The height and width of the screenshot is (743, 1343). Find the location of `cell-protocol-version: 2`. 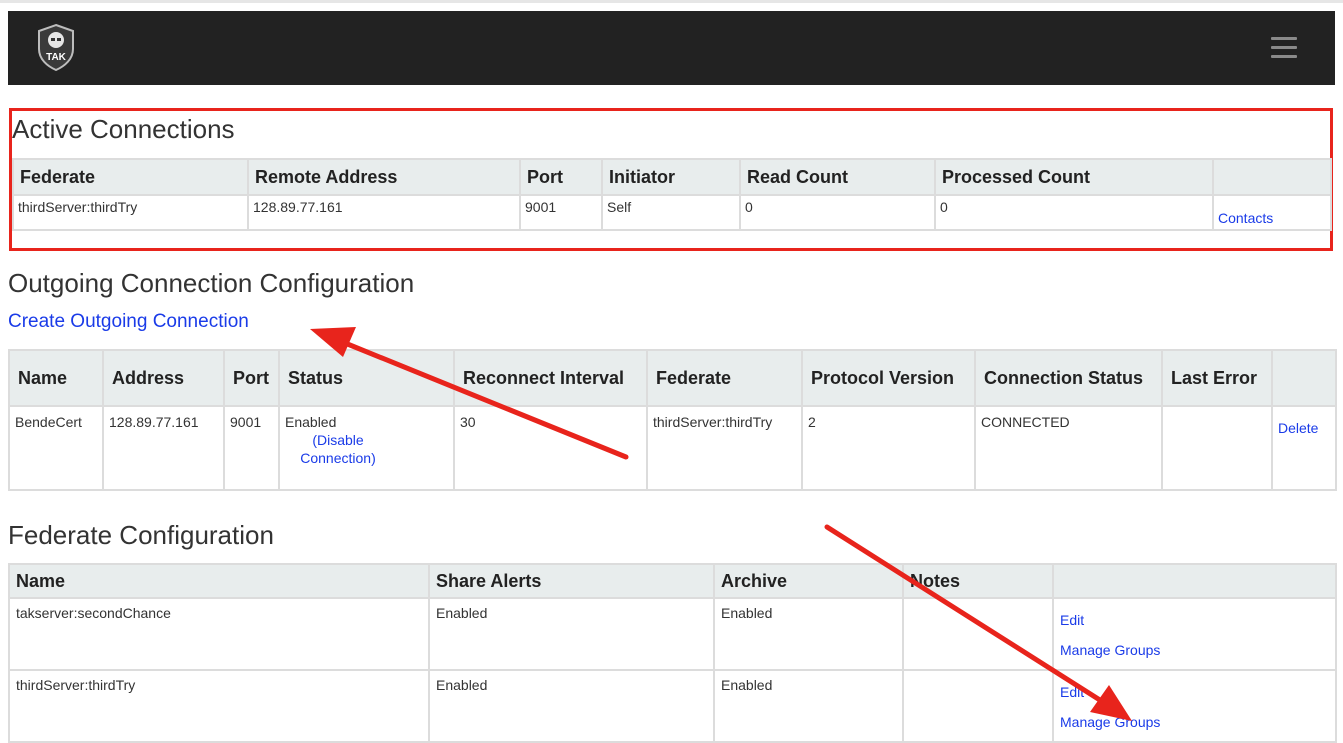

cell-protocol-version: 2 is located at coordinates (888, 448).